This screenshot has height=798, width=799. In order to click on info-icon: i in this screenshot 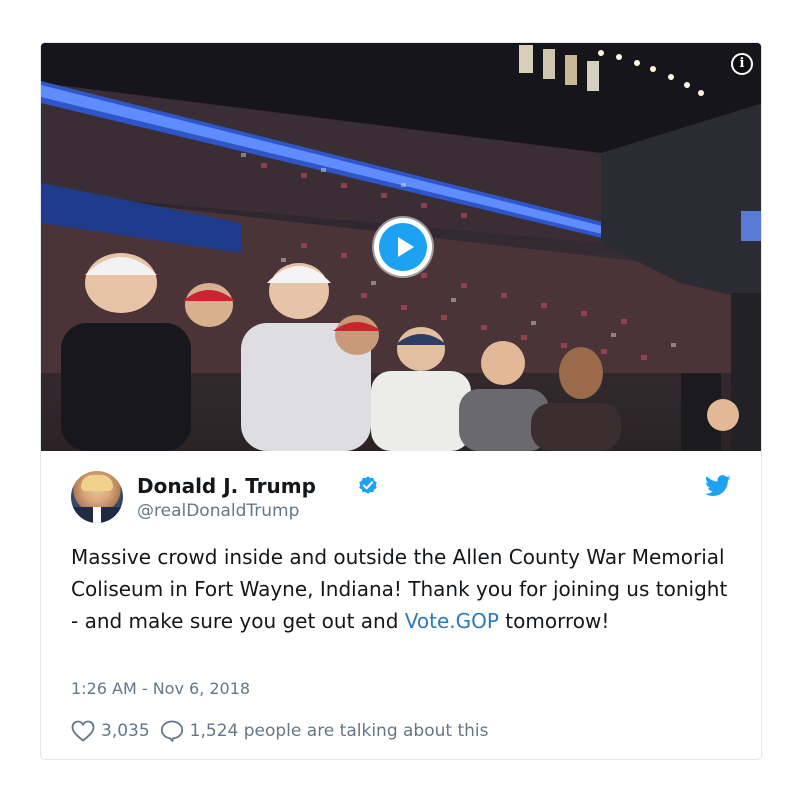, I will do `click(742, 64)`.